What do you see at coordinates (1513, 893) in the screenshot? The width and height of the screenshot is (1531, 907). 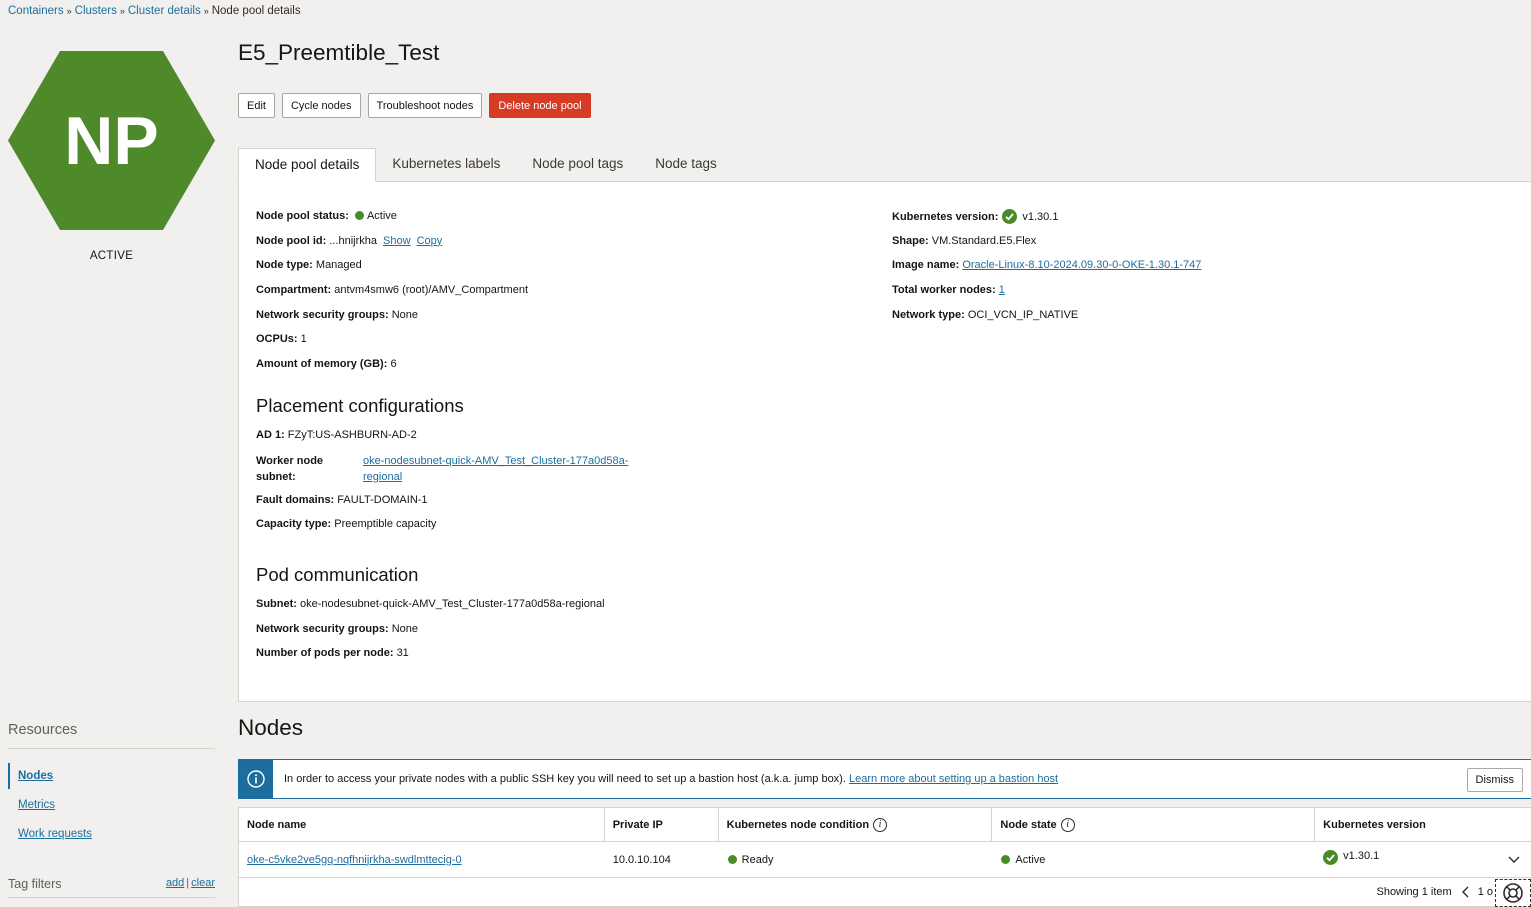 I see `help-lifebuoy-icon` at bounding box center [1513, 893].